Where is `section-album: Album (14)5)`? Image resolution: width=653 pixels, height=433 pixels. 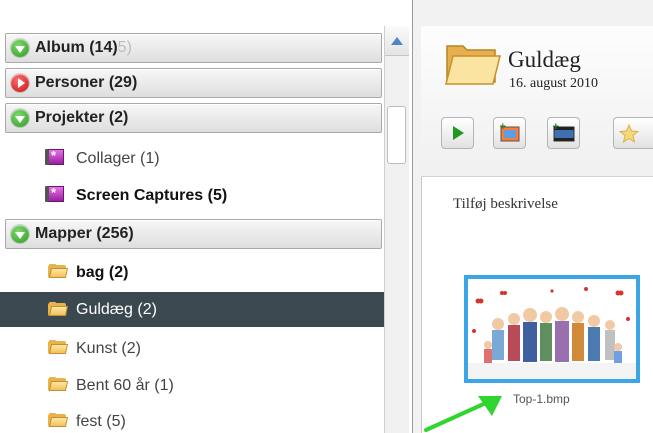 section-album: Album (14)5) is located at coordinates (193, 48).